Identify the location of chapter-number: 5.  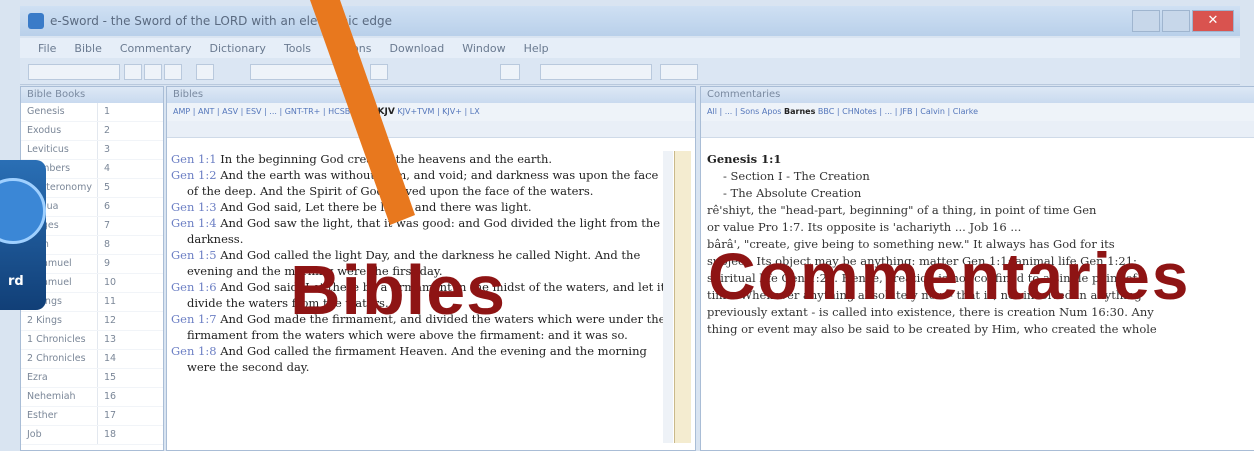
(115, 188).